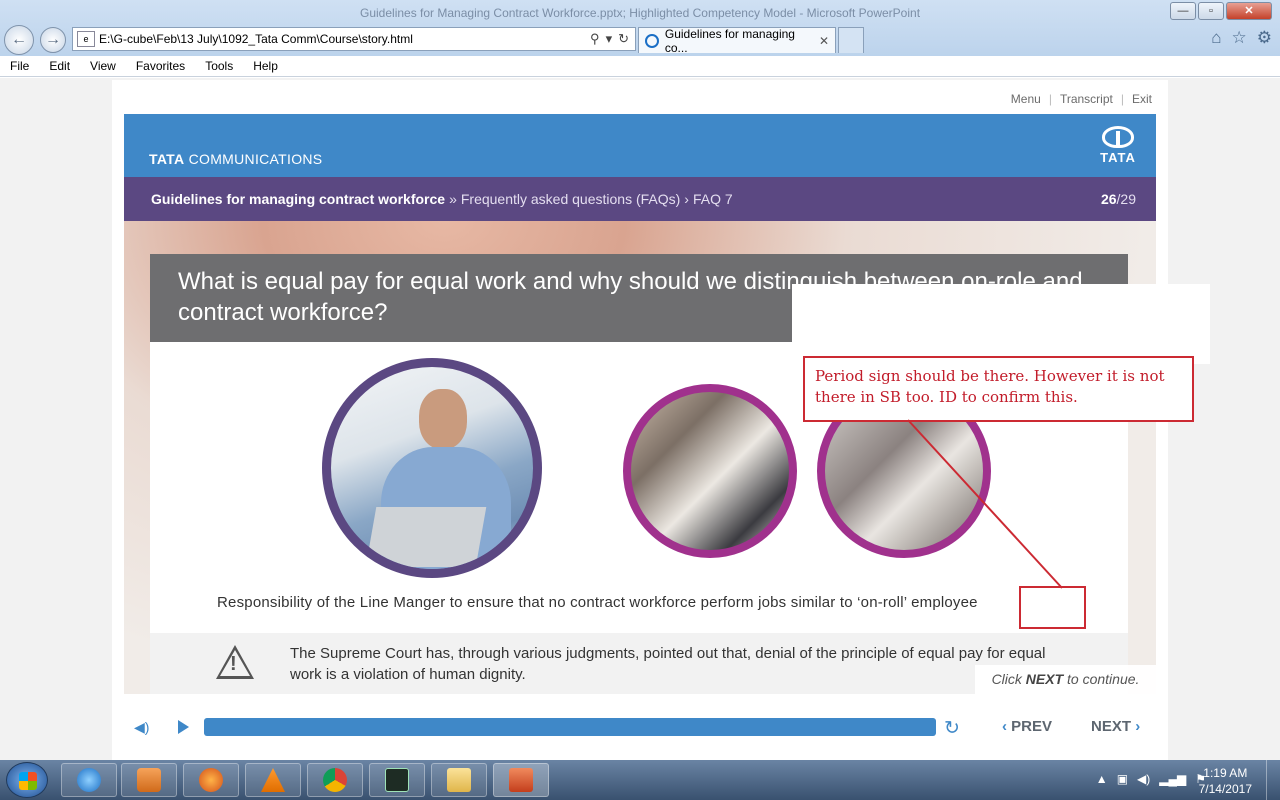 Image resolution: width=1280 pixels, height=800 pixels. Describe the element at coordinates (149, 780) in the screenshot. I see `taskbar-media` at that location.